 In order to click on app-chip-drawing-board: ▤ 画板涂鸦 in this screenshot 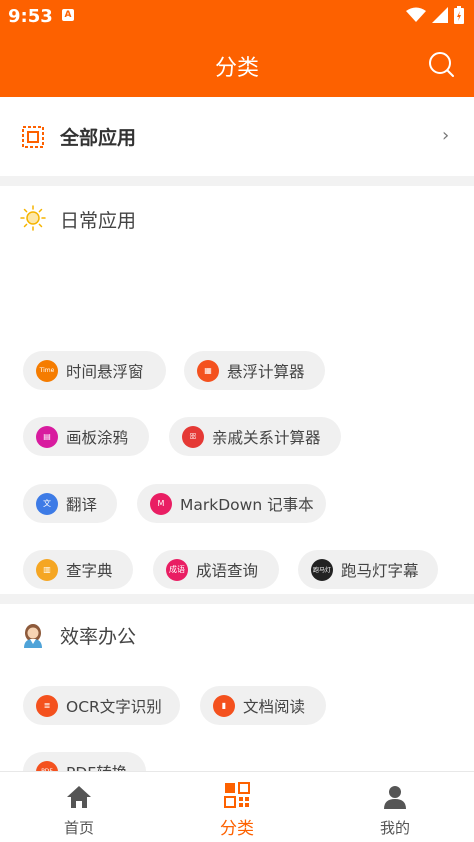, I will do `click(86, 436)`.